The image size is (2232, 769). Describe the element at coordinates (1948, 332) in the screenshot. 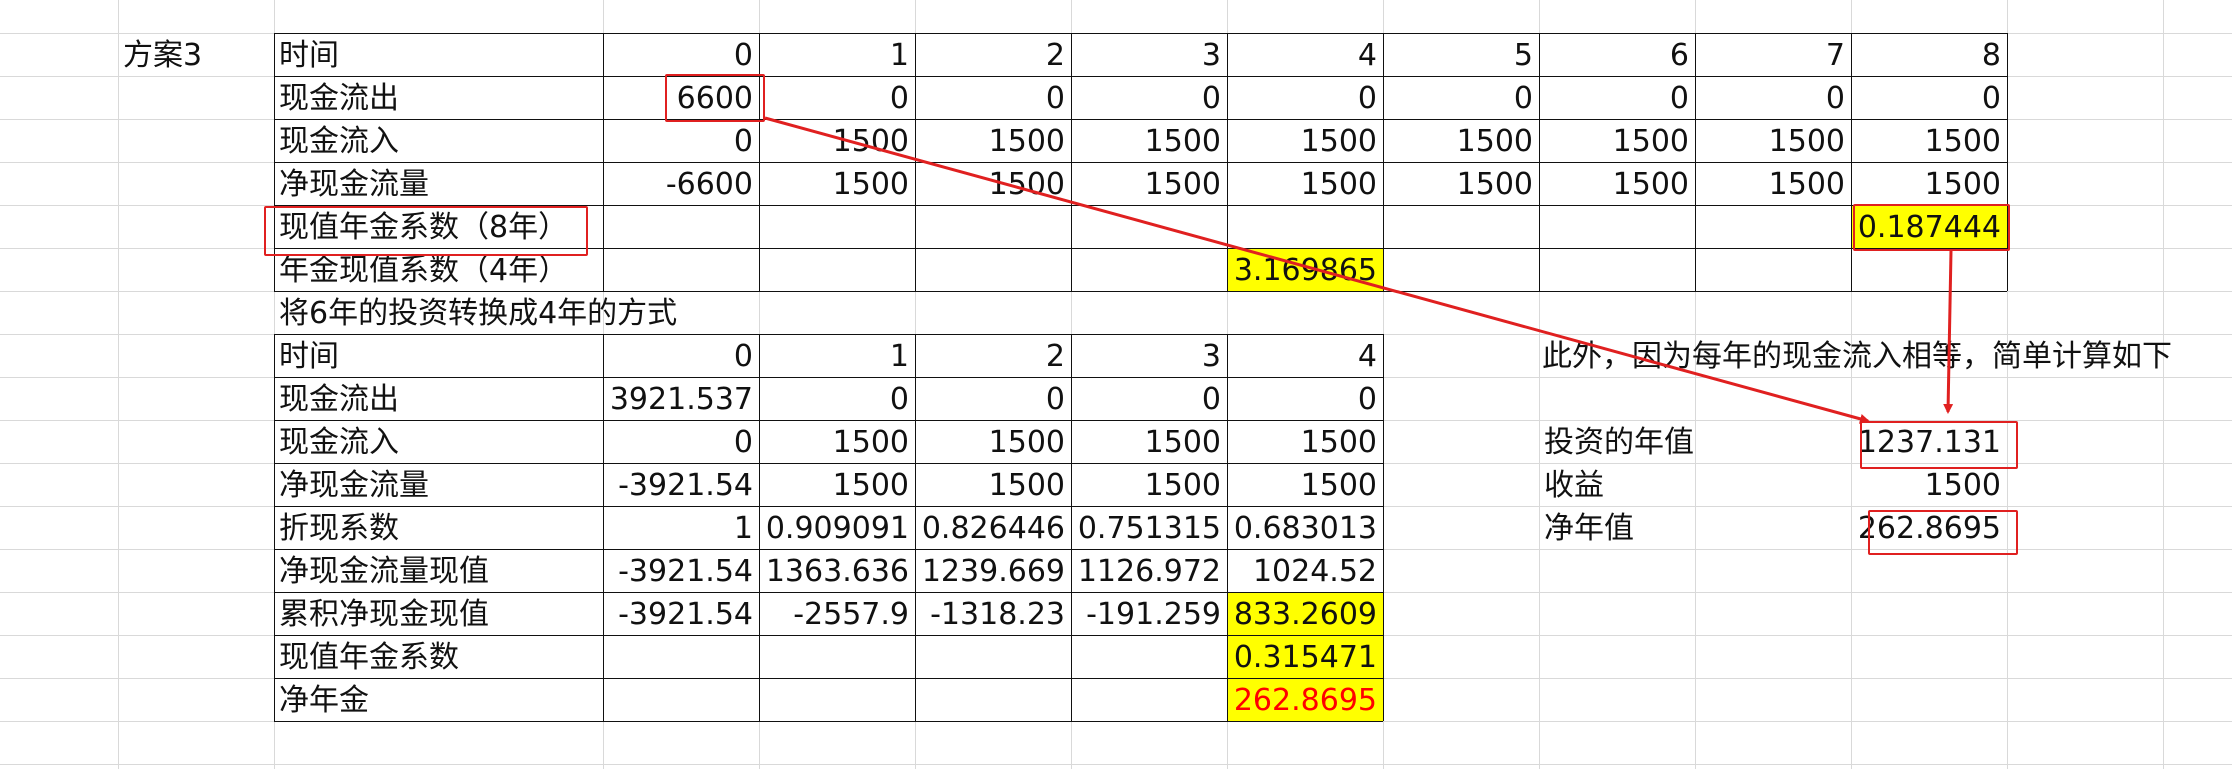

I see `arrow-factor-to-annual-value` at that location.